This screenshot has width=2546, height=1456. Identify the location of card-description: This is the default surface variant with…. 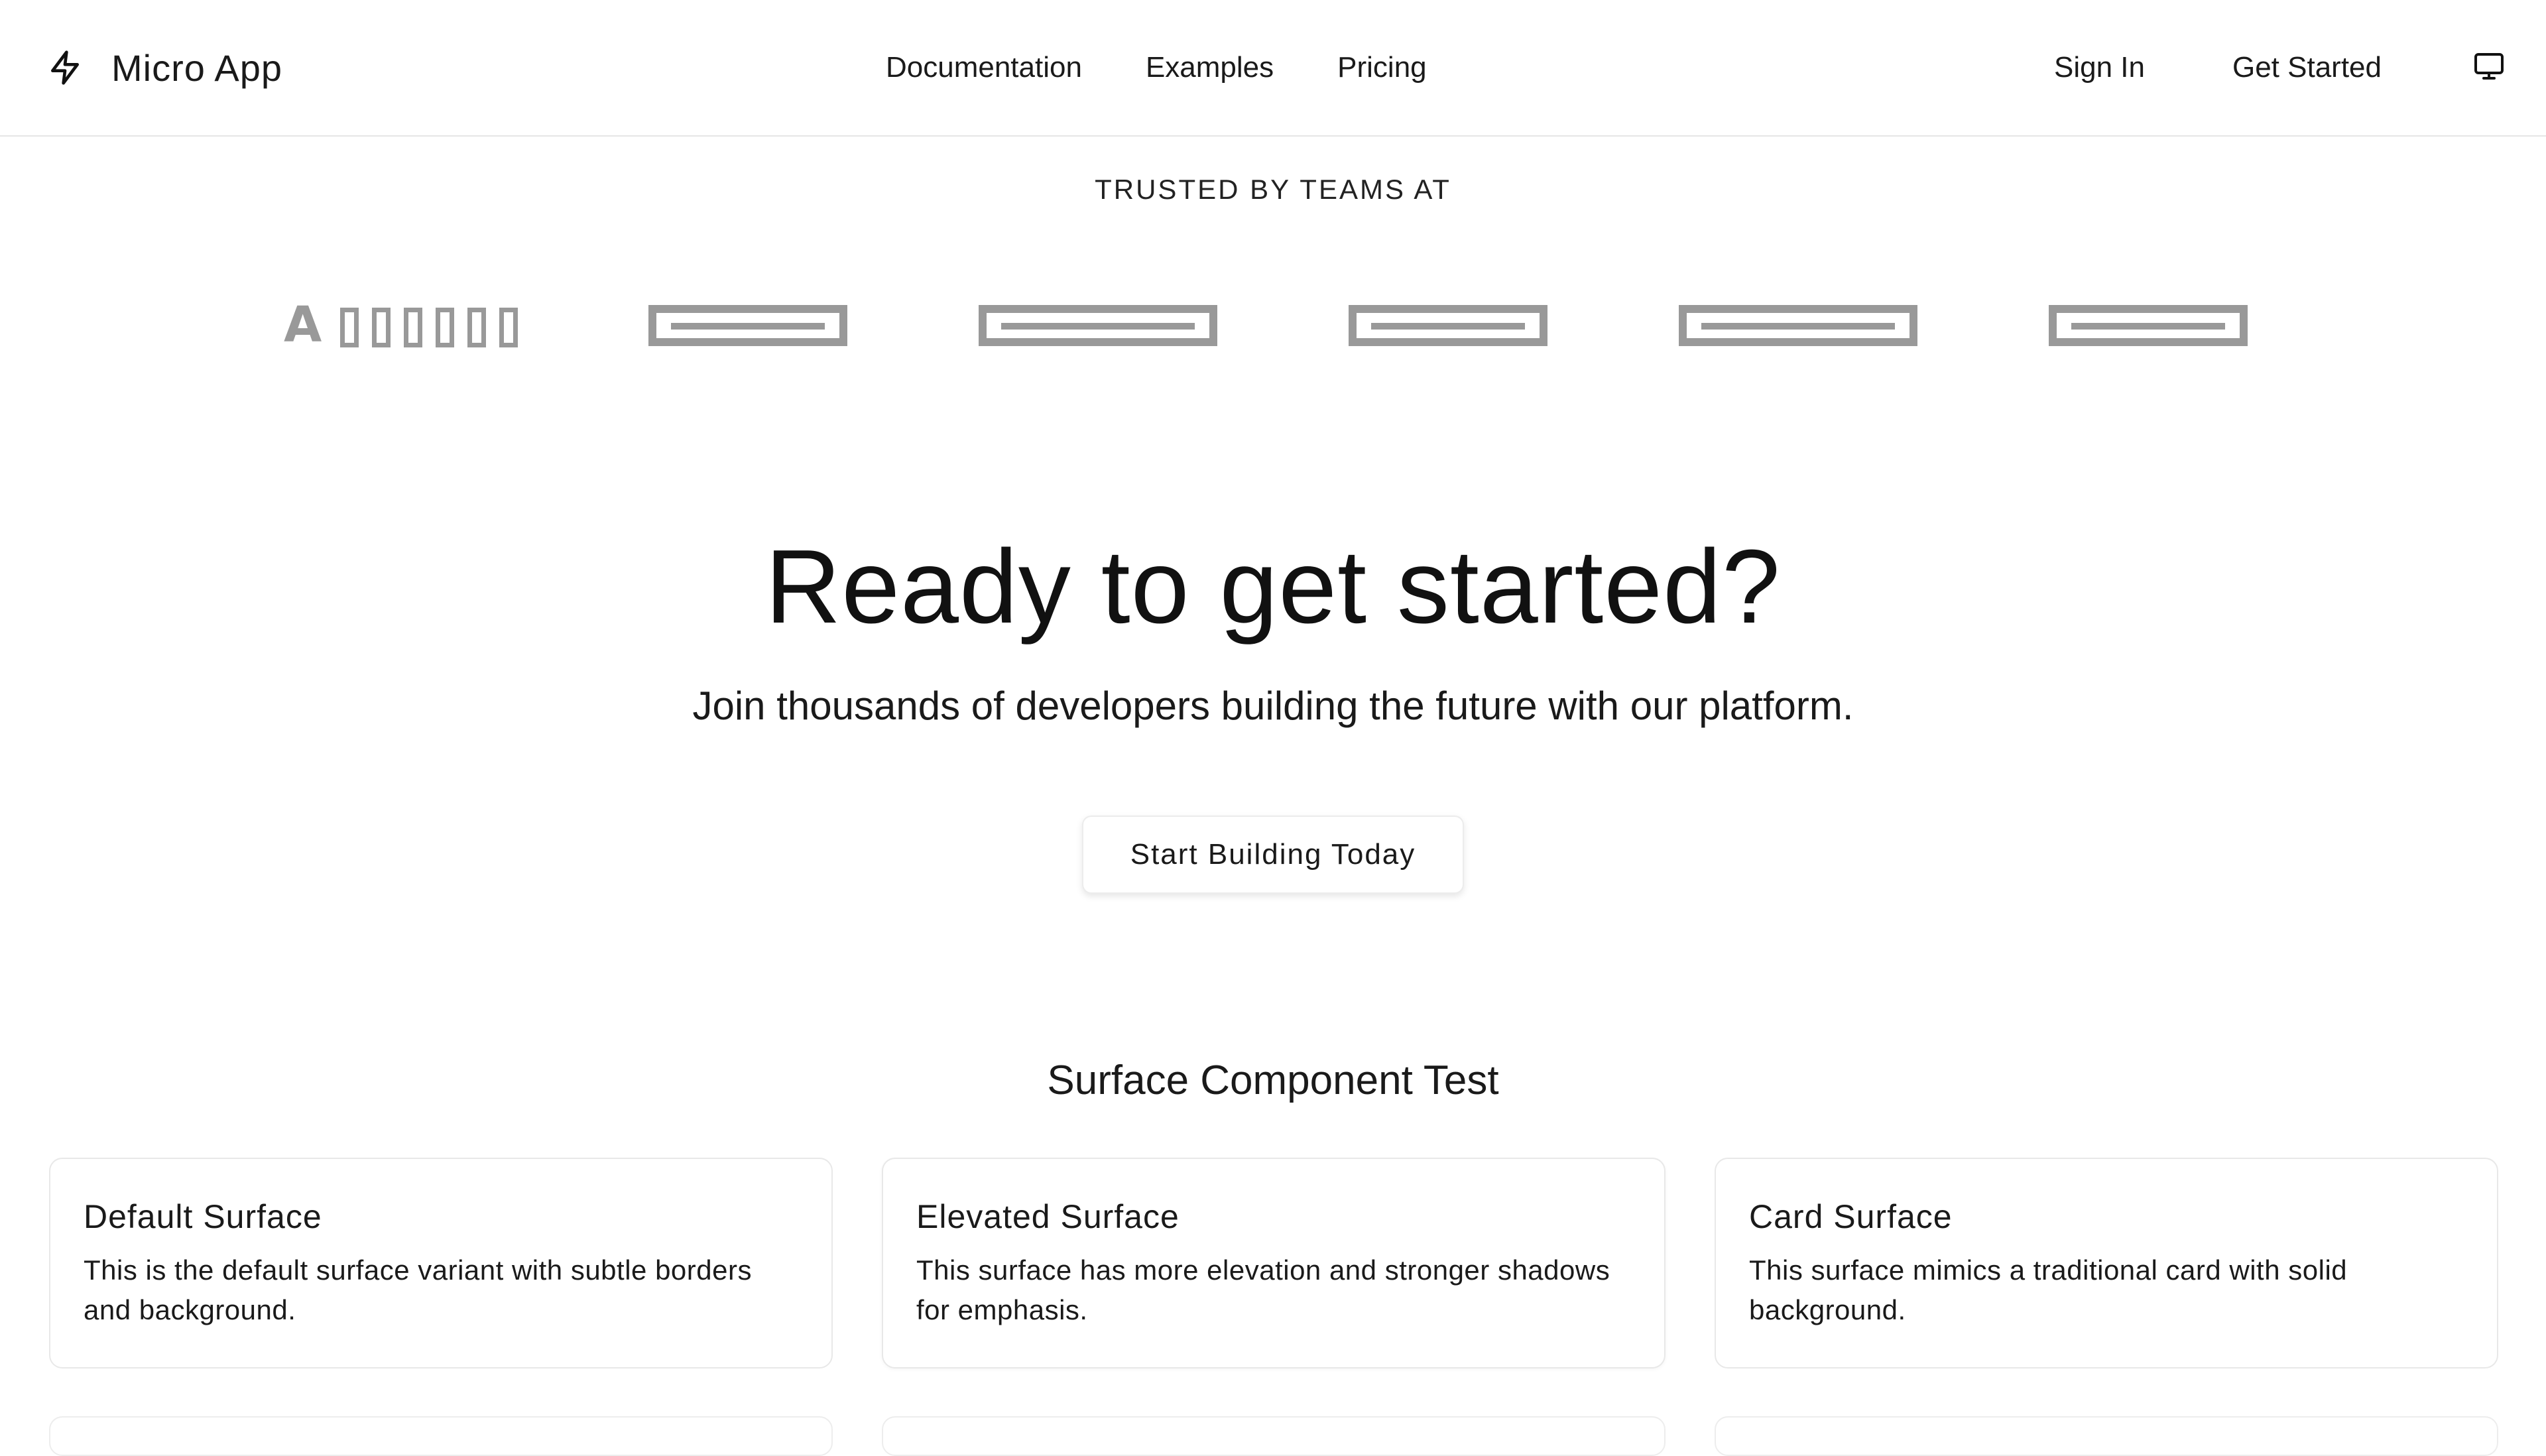
(418, 1289).